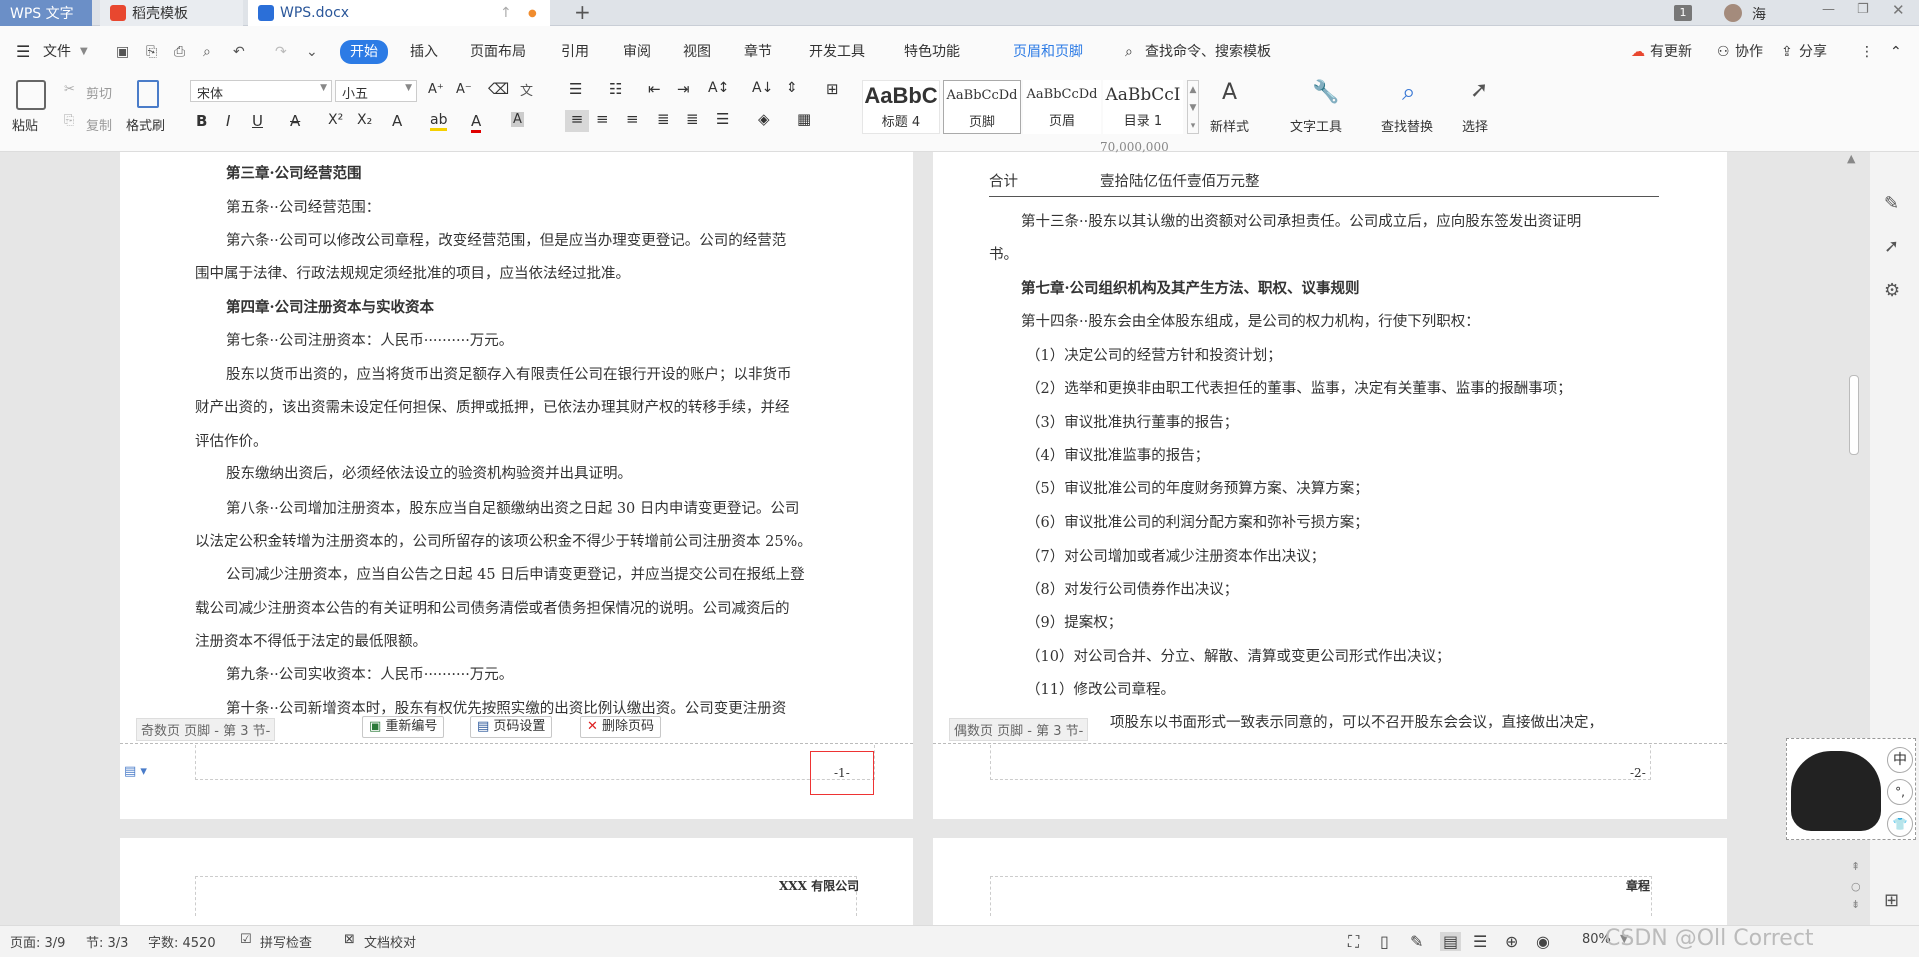  What do you see at coordinates (1132, 421) in the screenshot?
I see `doc-paragraph-line: （3）审议批准执行董事的报告；` at bounding box center [1132, 421].